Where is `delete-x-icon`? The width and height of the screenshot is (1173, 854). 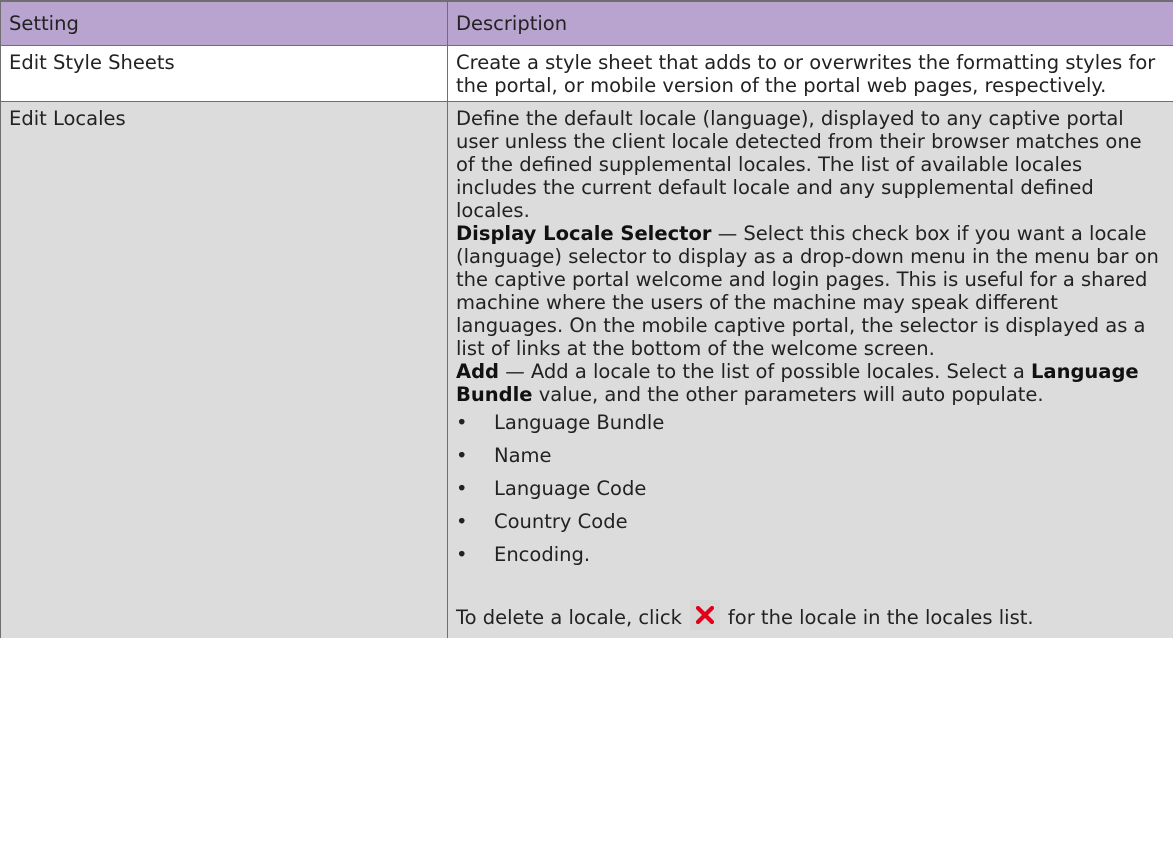 delete-x-icon is located at coordinates (704, 615).